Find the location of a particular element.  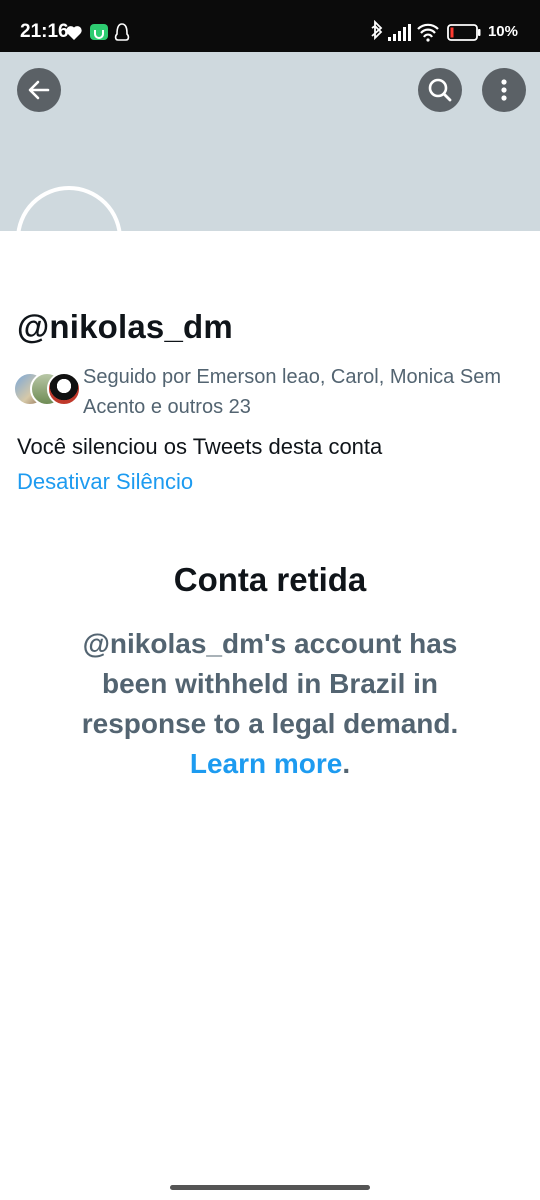

withheld-trailing-period: . is located at coordinates (346, 763).